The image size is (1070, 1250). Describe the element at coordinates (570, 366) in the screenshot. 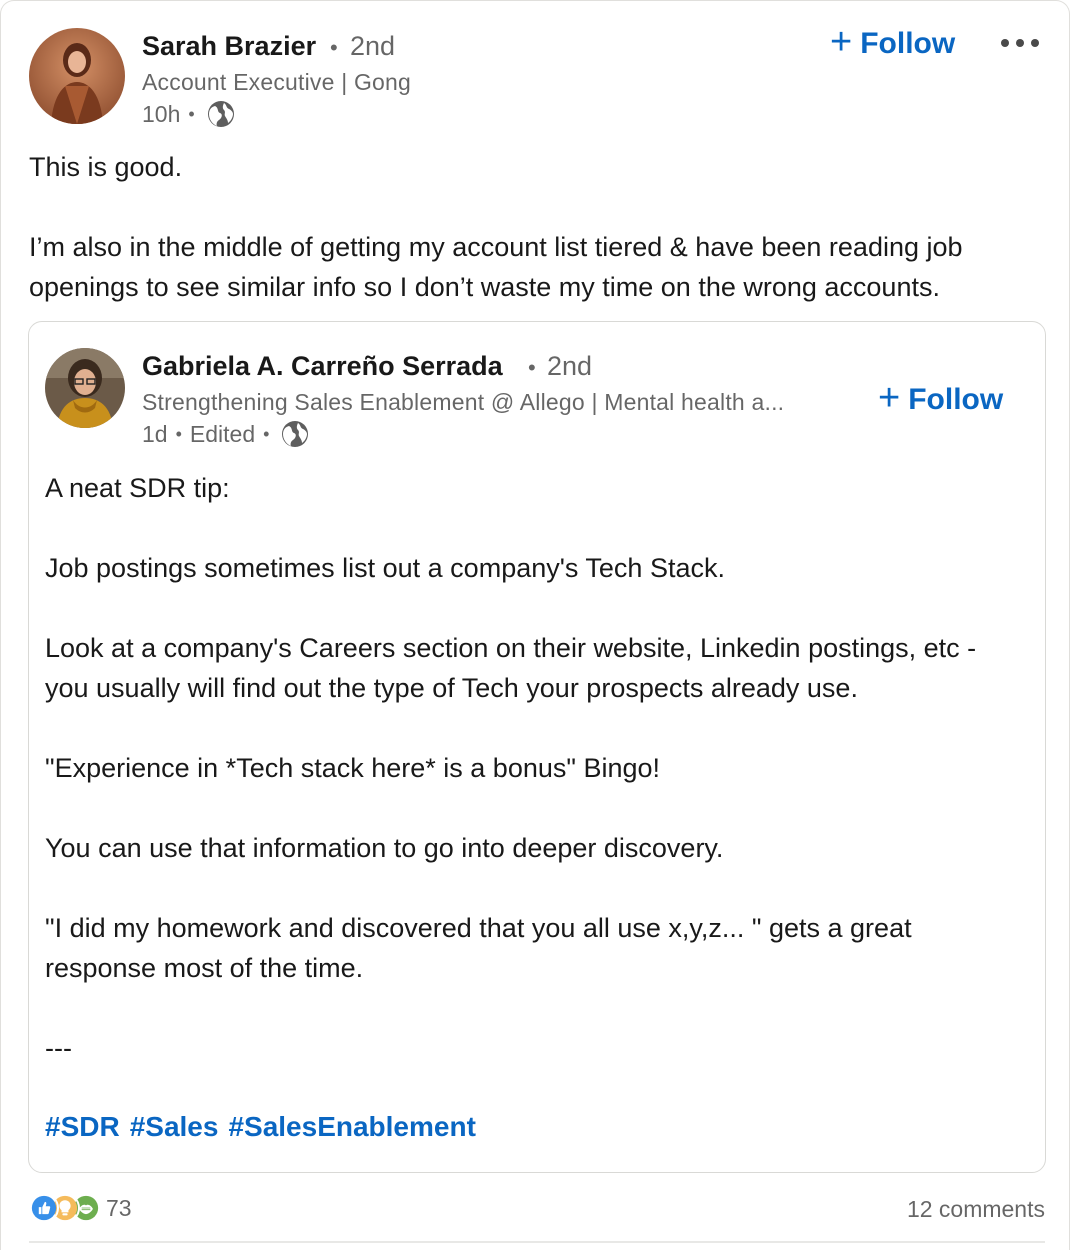

I see `shared-connection-degree: 2nd` at that location.